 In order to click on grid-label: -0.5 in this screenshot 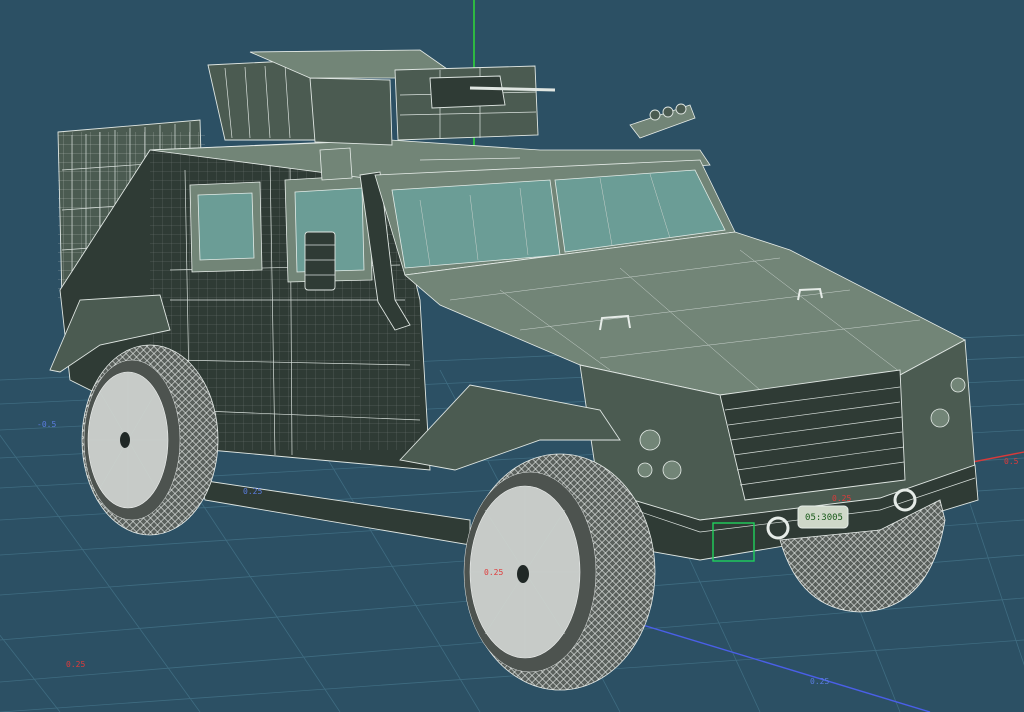, I will do `click(47, 424)`.